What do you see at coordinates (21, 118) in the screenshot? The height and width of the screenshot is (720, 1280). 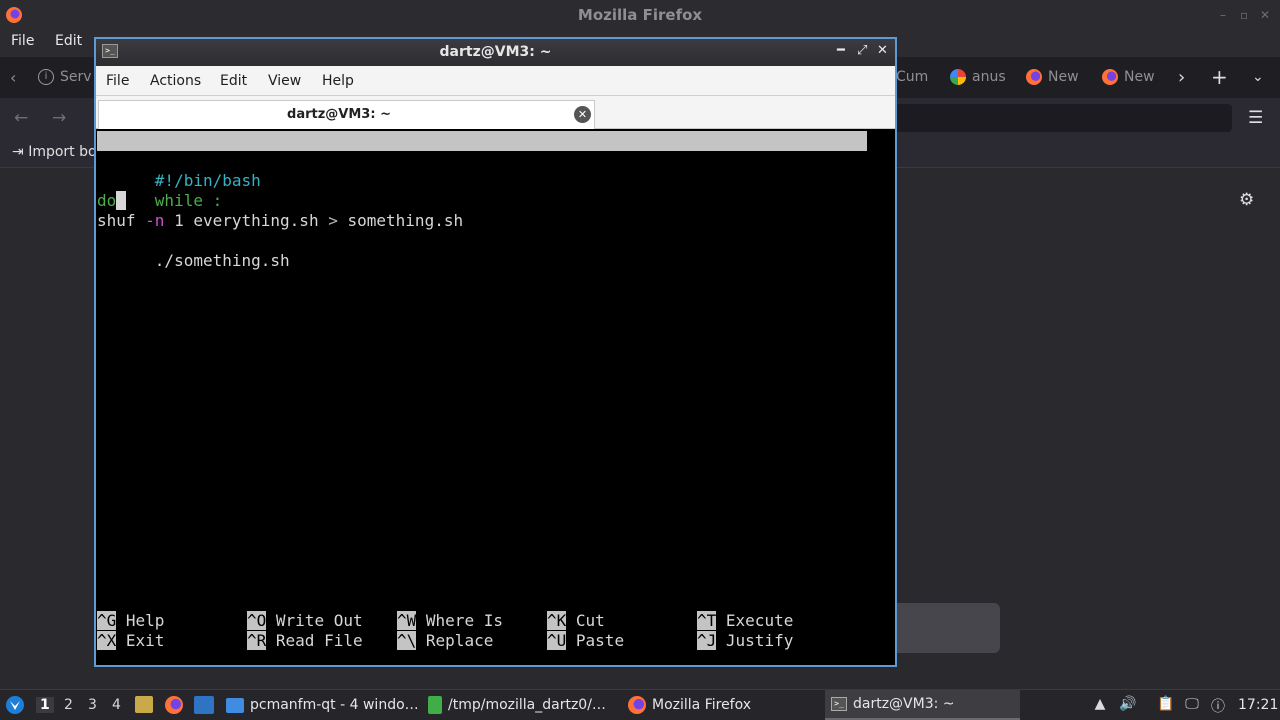 I see `back-icon: ←` at bounding box center [21, 118].